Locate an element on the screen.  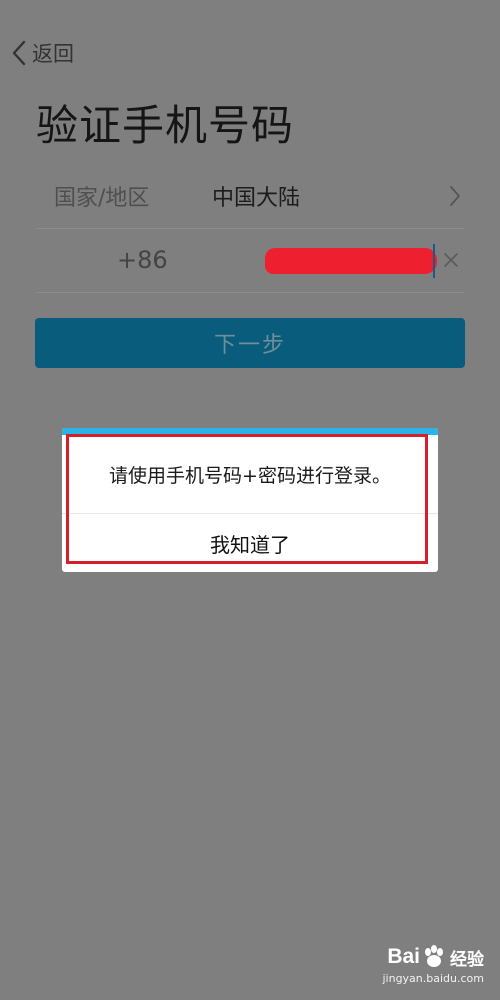
phone-number-input is located at coordinates (342, 260).